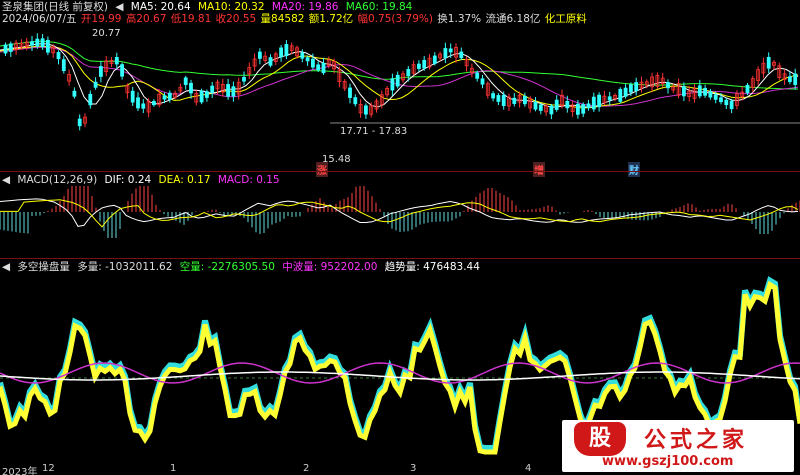 This screenshot has width=800, height=475. I want to click on range-price-label: 17.71 - 17.83, so click(374, 131).